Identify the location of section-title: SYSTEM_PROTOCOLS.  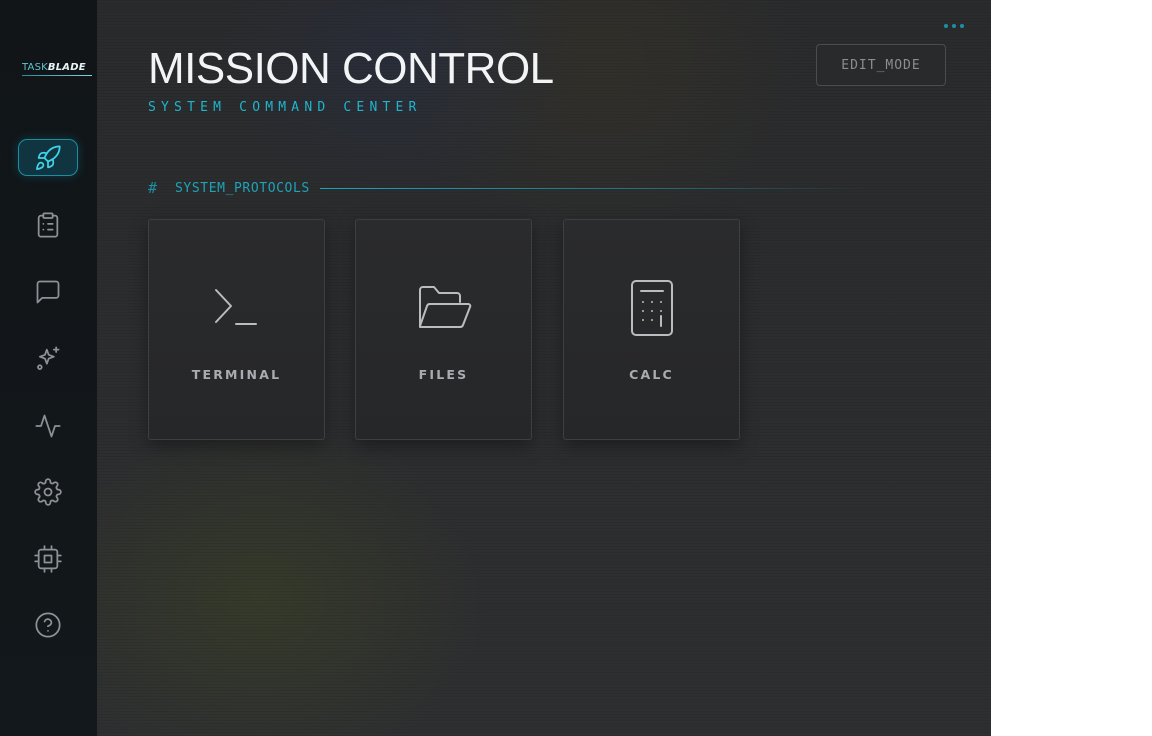
(242, 188).